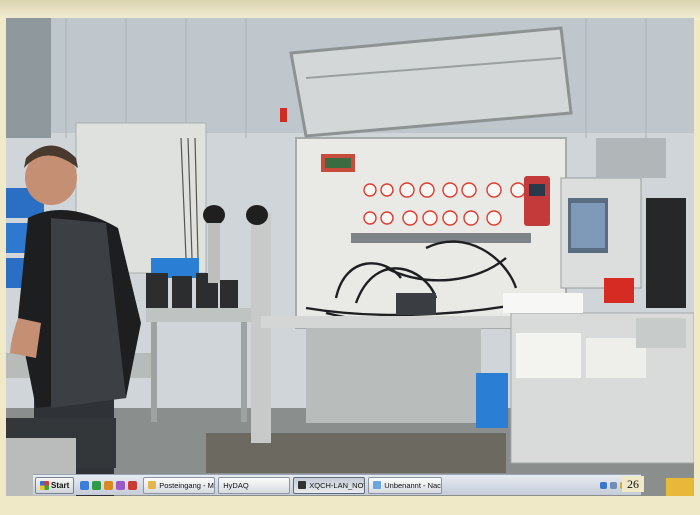  Describe the element at coordinates (85, 485) in the screenshot. I see `desktop-icon` at that location.